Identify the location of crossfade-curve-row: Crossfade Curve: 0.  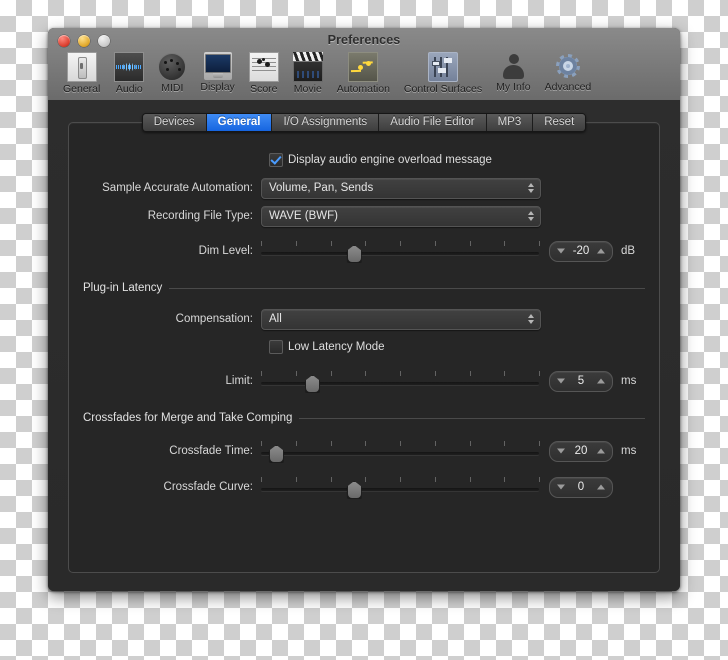
(364, 487).